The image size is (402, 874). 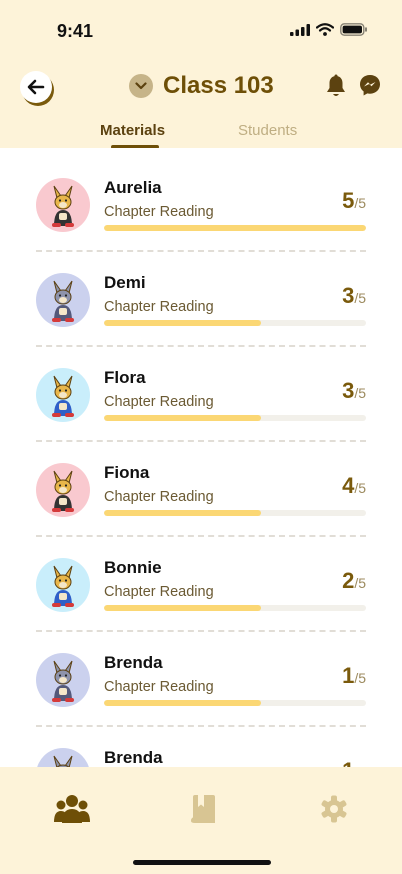 I want to click on battery-icon, so click(x=353, y=29).